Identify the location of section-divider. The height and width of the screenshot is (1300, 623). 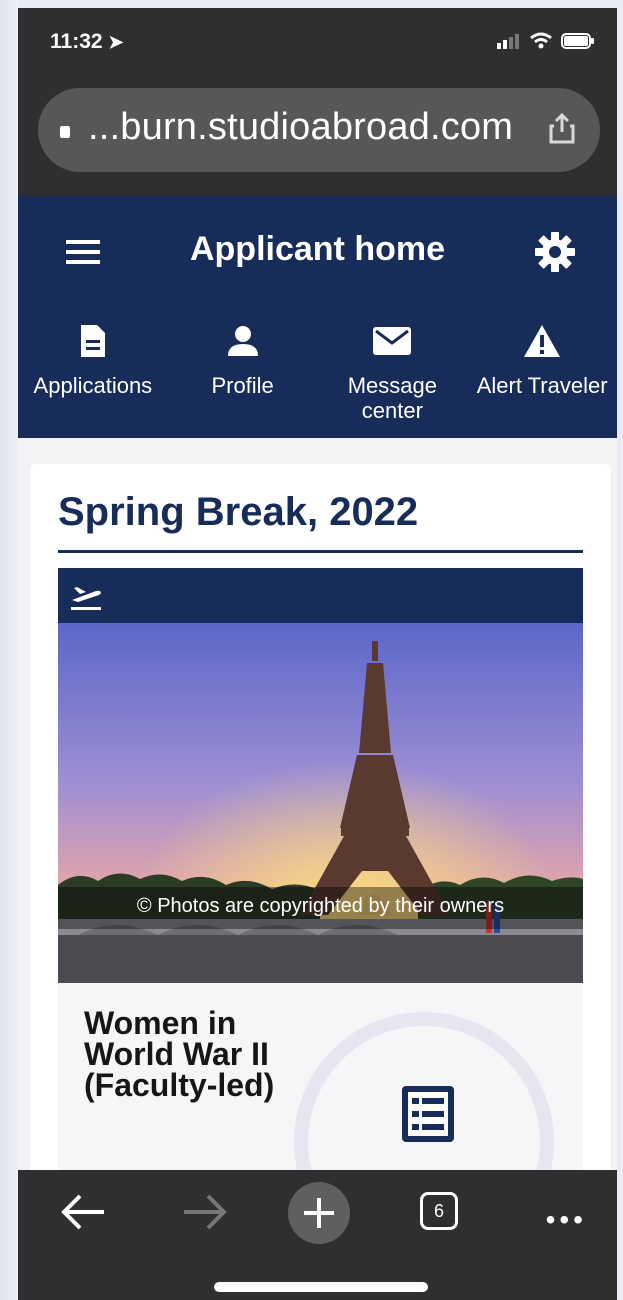
(320, 551).